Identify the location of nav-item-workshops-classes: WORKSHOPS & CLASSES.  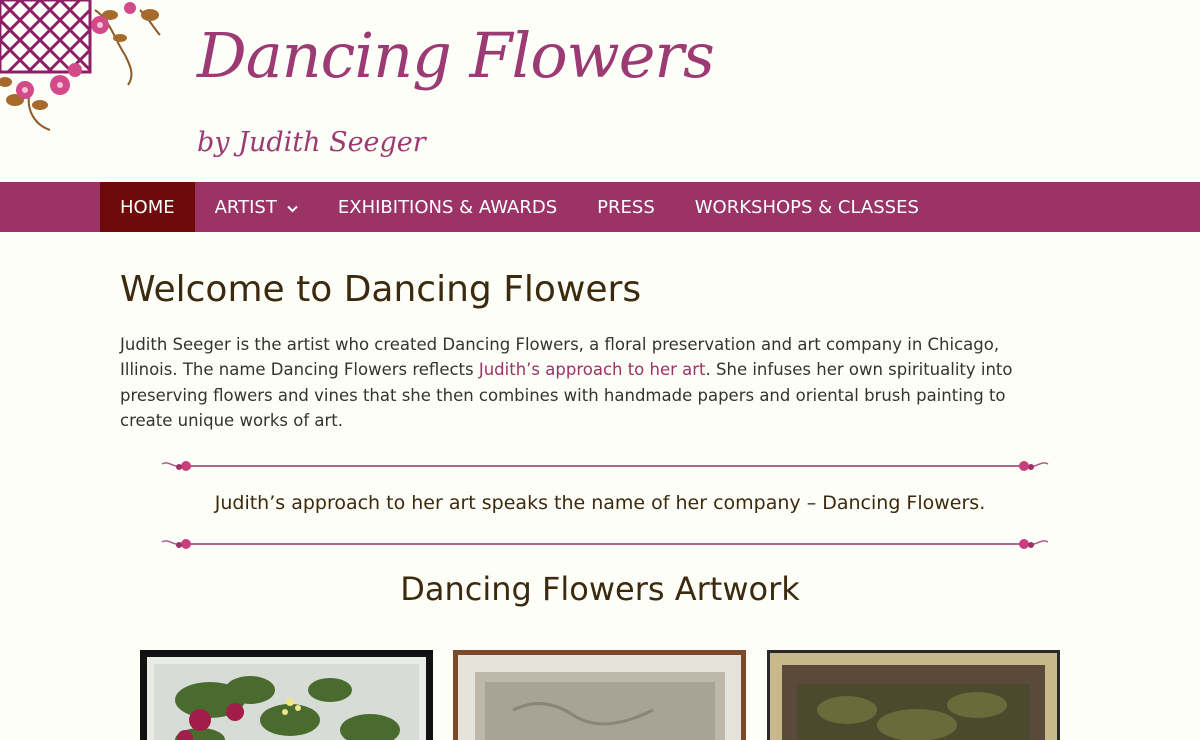
(807, 207).